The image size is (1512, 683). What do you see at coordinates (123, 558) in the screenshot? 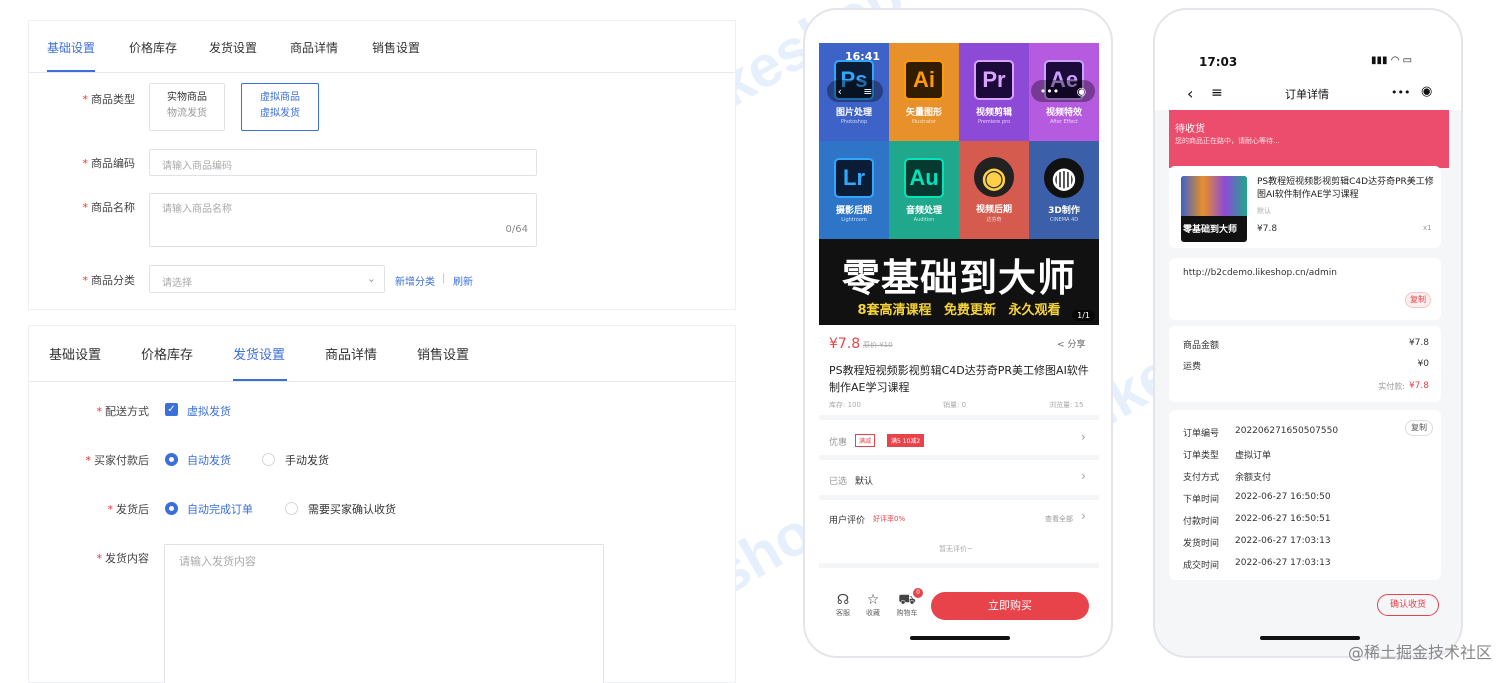
I see `shipping-content-label: * 发货内容` at bounding box center [123, 558].